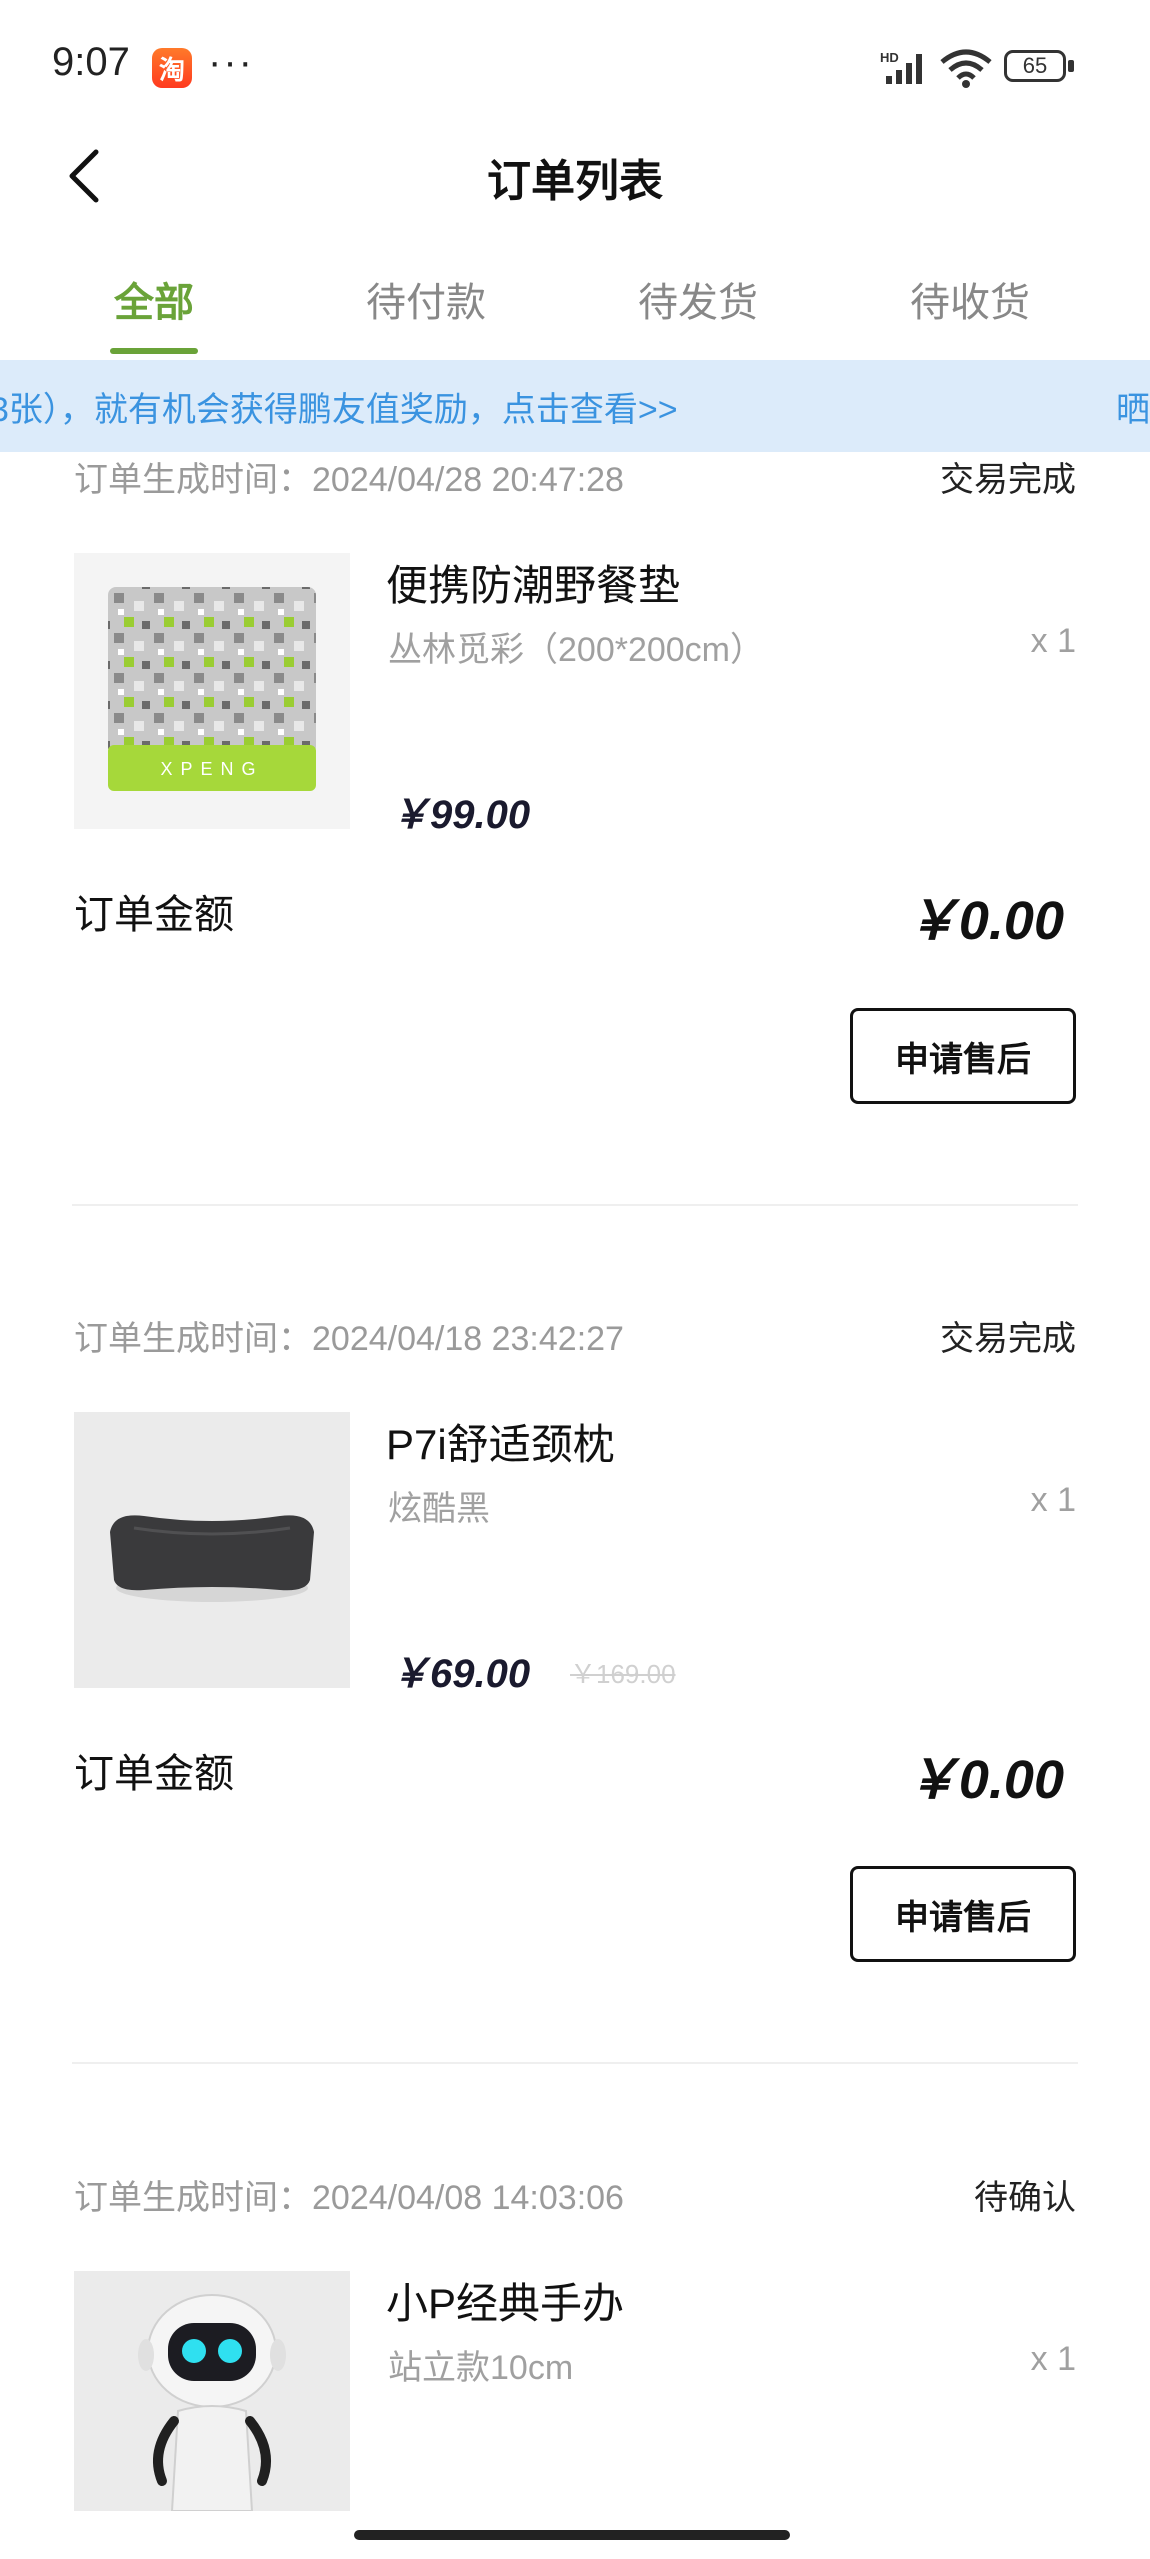  I want to click on order-time: 订单生成时间：2024/04/18 23:42:27, so click(349, 1339).